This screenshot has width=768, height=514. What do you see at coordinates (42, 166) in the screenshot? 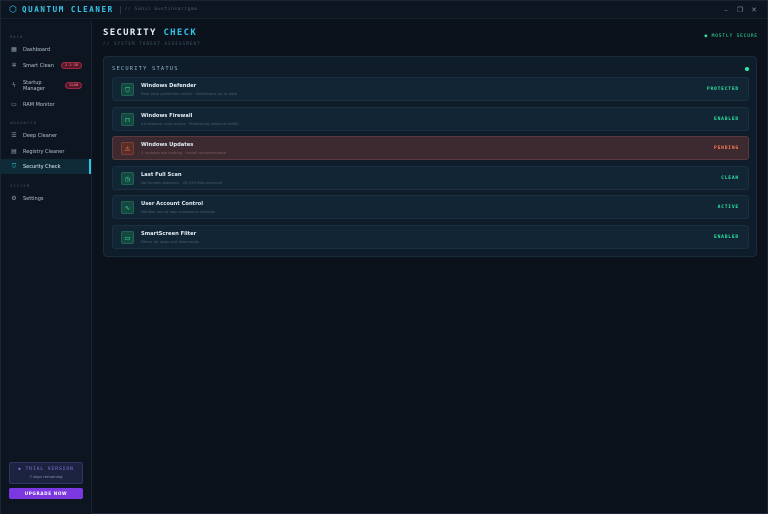
I see `sidebar-item-label: Security Check` at bounding box center [42, 166].